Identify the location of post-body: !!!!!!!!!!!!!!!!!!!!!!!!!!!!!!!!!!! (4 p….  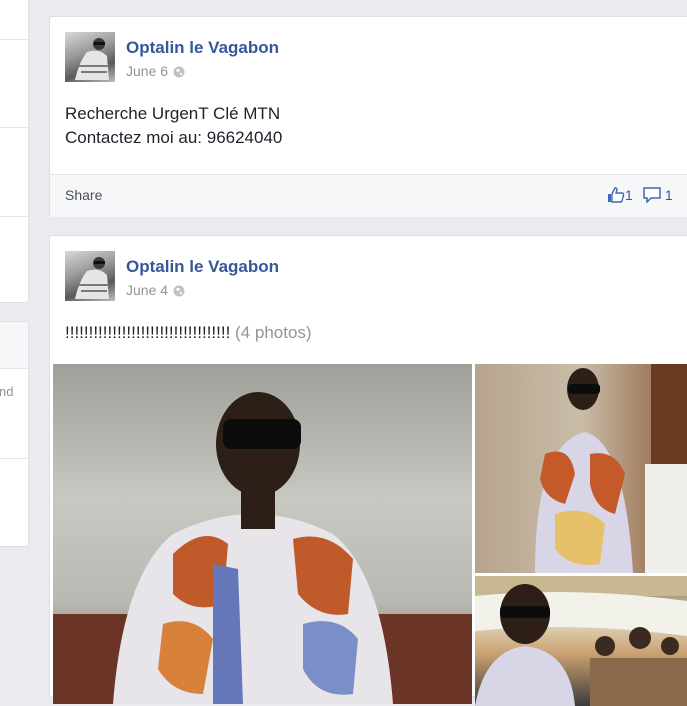
(188, 333).